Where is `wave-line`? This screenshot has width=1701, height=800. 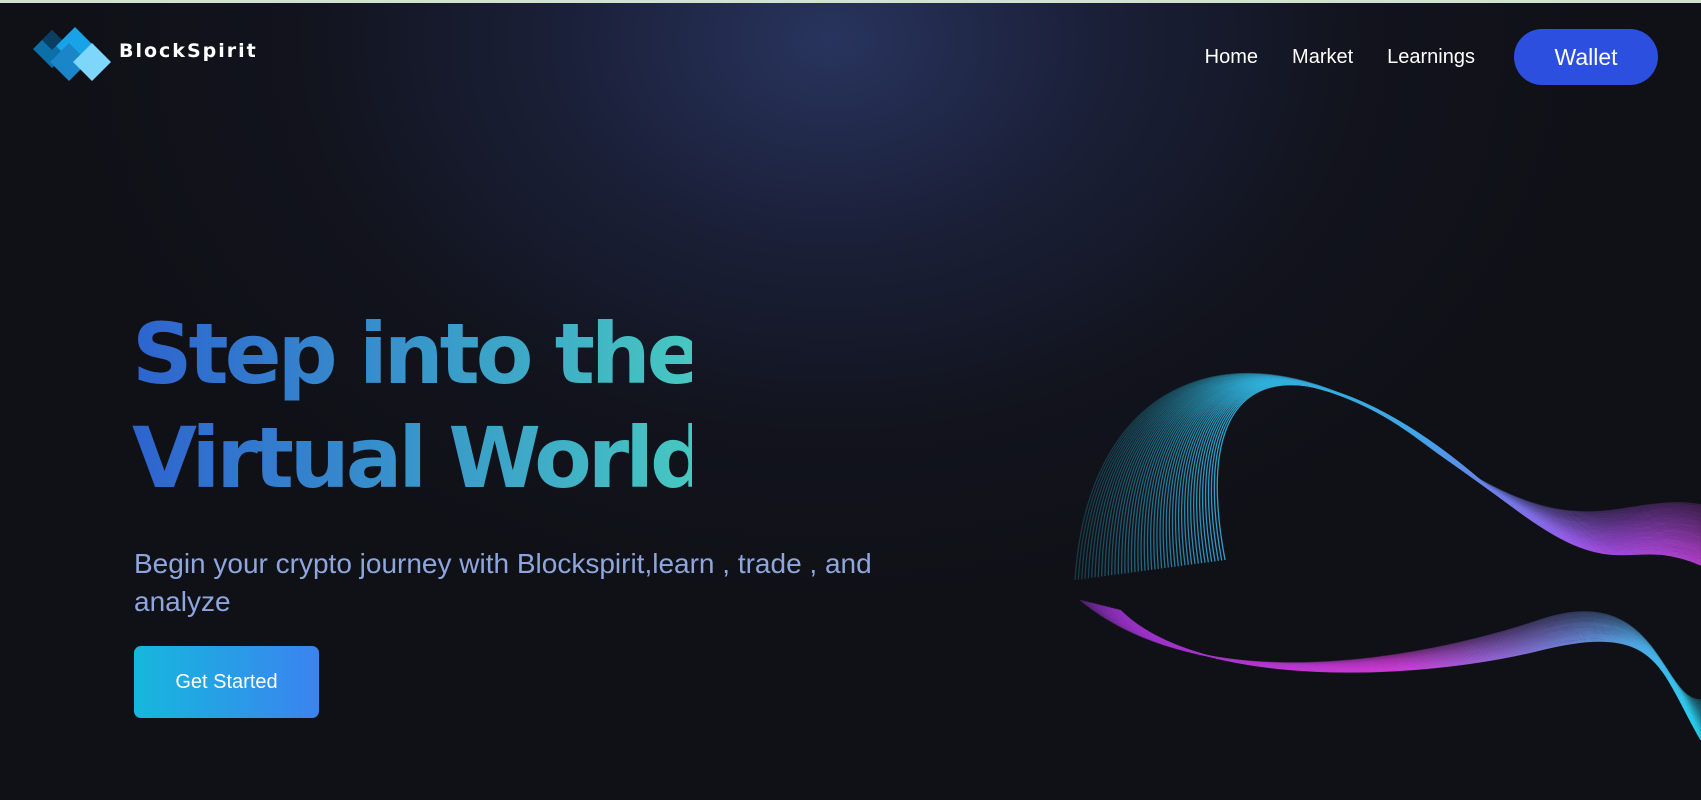
wave-line is located at coordinates (1390, 650).